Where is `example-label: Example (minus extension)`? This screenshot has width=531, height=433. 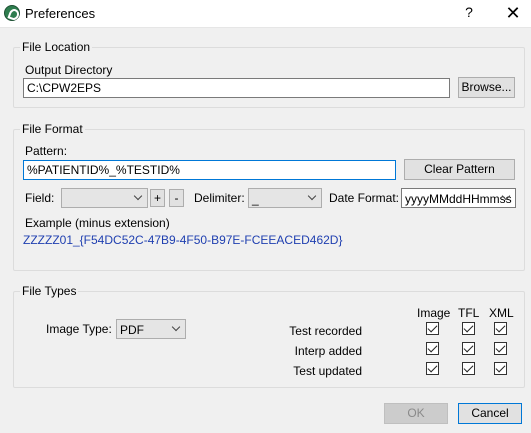 example-label: Example (minus extension) is located at coordinates (97, 223).